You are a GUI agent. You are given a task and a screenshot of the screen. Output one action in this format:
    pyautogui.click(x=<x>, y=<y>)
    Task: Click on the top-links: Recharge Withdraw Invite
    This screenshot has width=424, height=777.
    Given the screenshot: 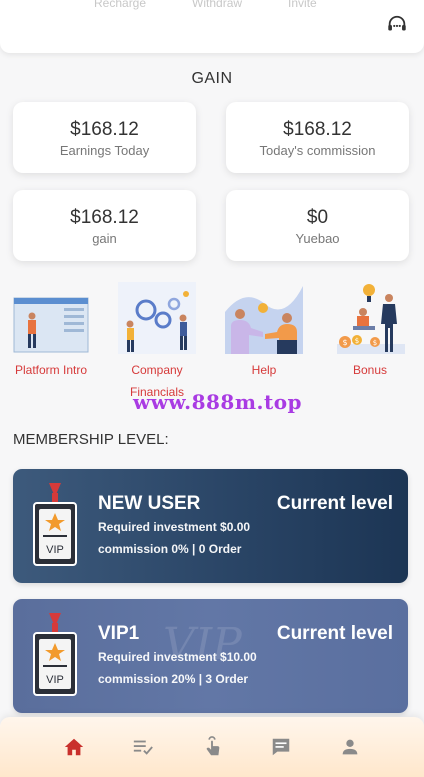 What is the action you would take?
    pyautogui.click(x=205, y=5)
    